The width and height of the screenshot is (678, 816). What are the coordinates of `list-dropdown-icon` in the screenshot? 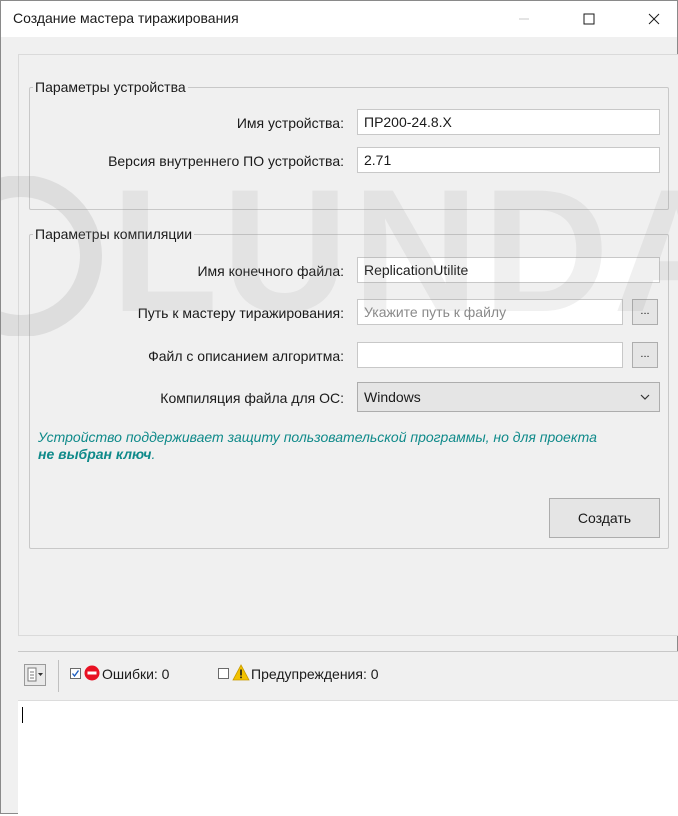 It's located at (35, 674).